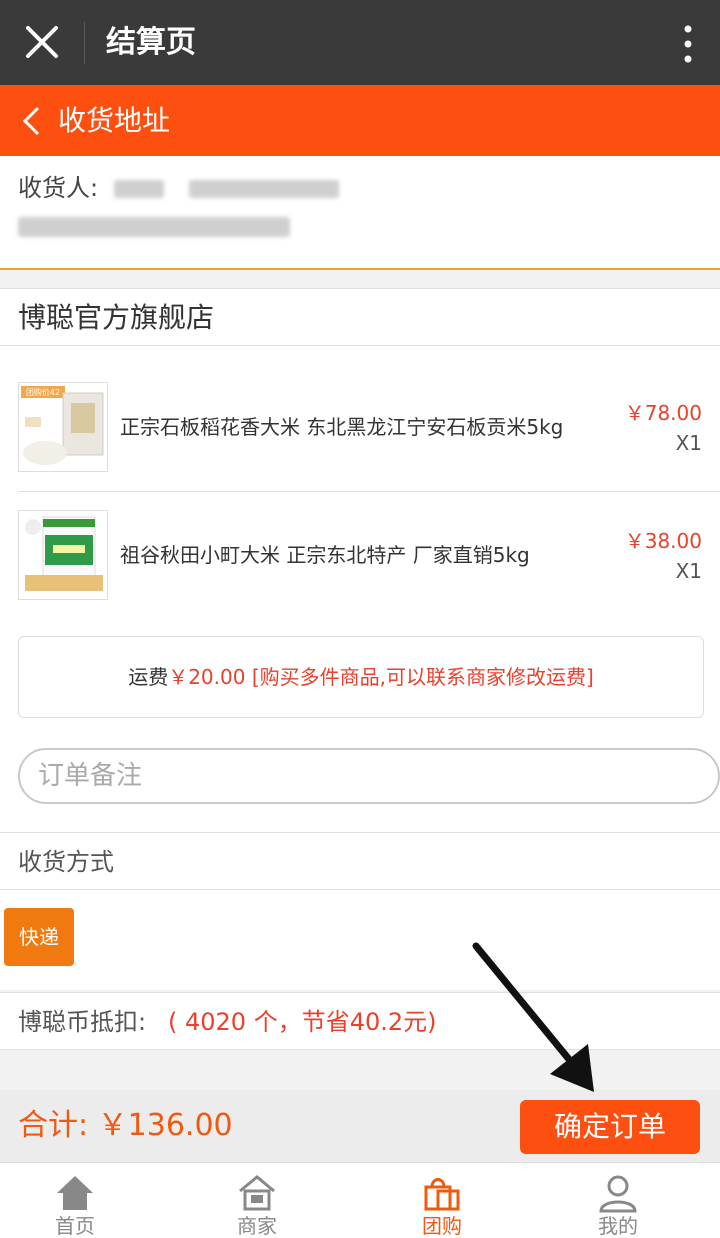 The width and height of the screenshot is (720, 1238). Describe the element at coordinates (618, 1226) in the screenshot. I see `tab-label: 我的` at that location.